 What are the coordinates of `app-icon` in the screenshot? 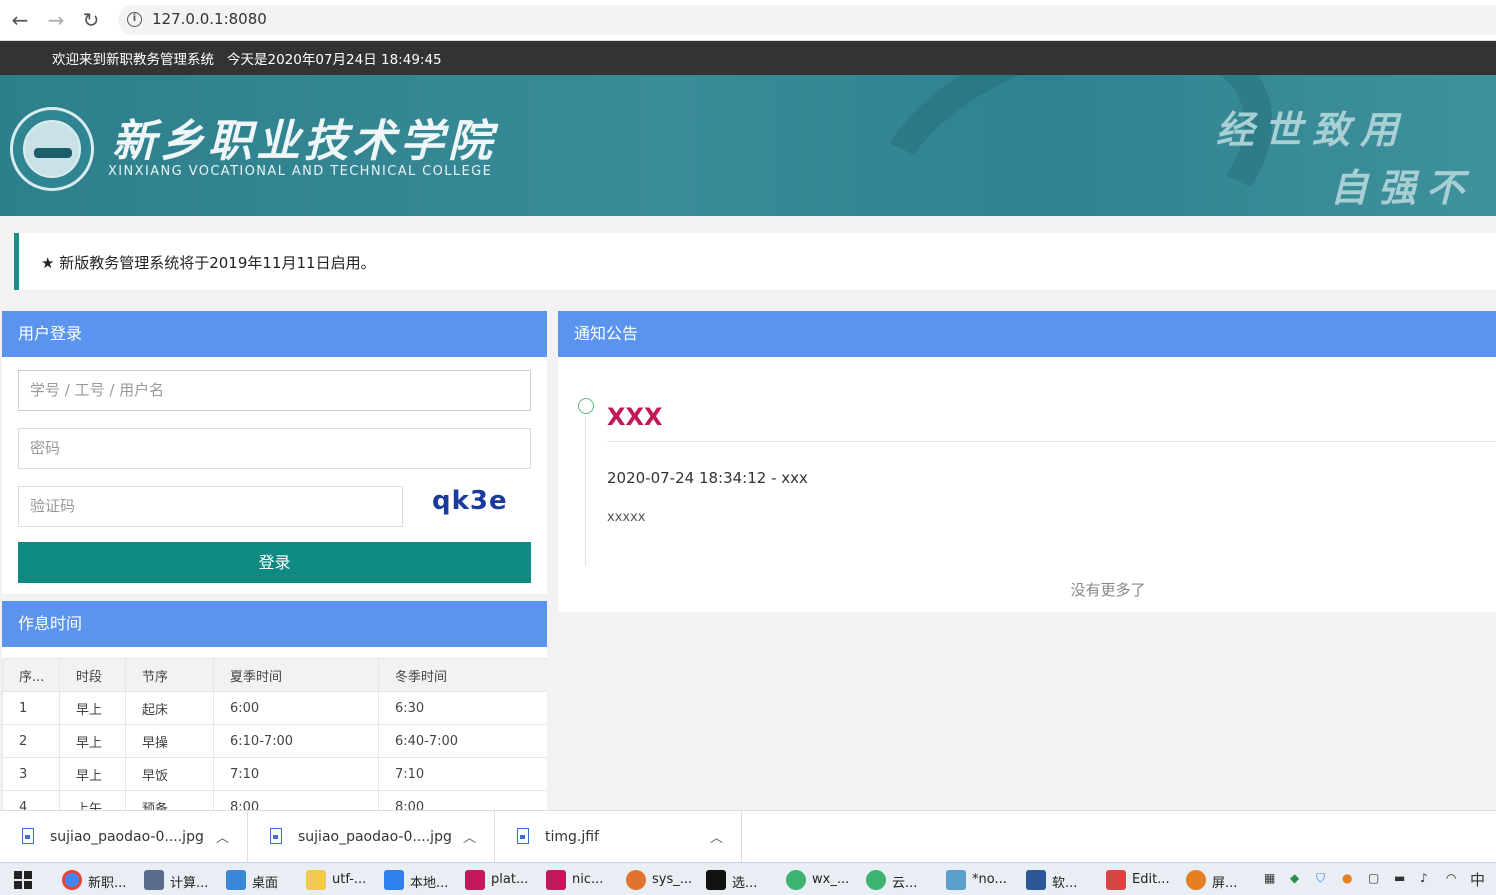 It's located at (636, 880).